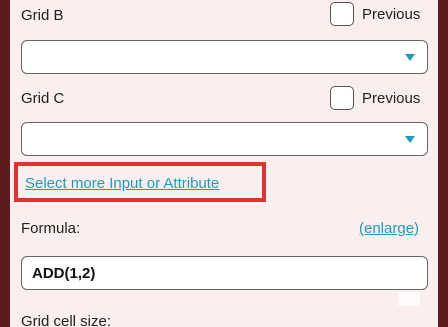  I want to click on grid-b-previous-toggle: Previous, so click(375, 14).